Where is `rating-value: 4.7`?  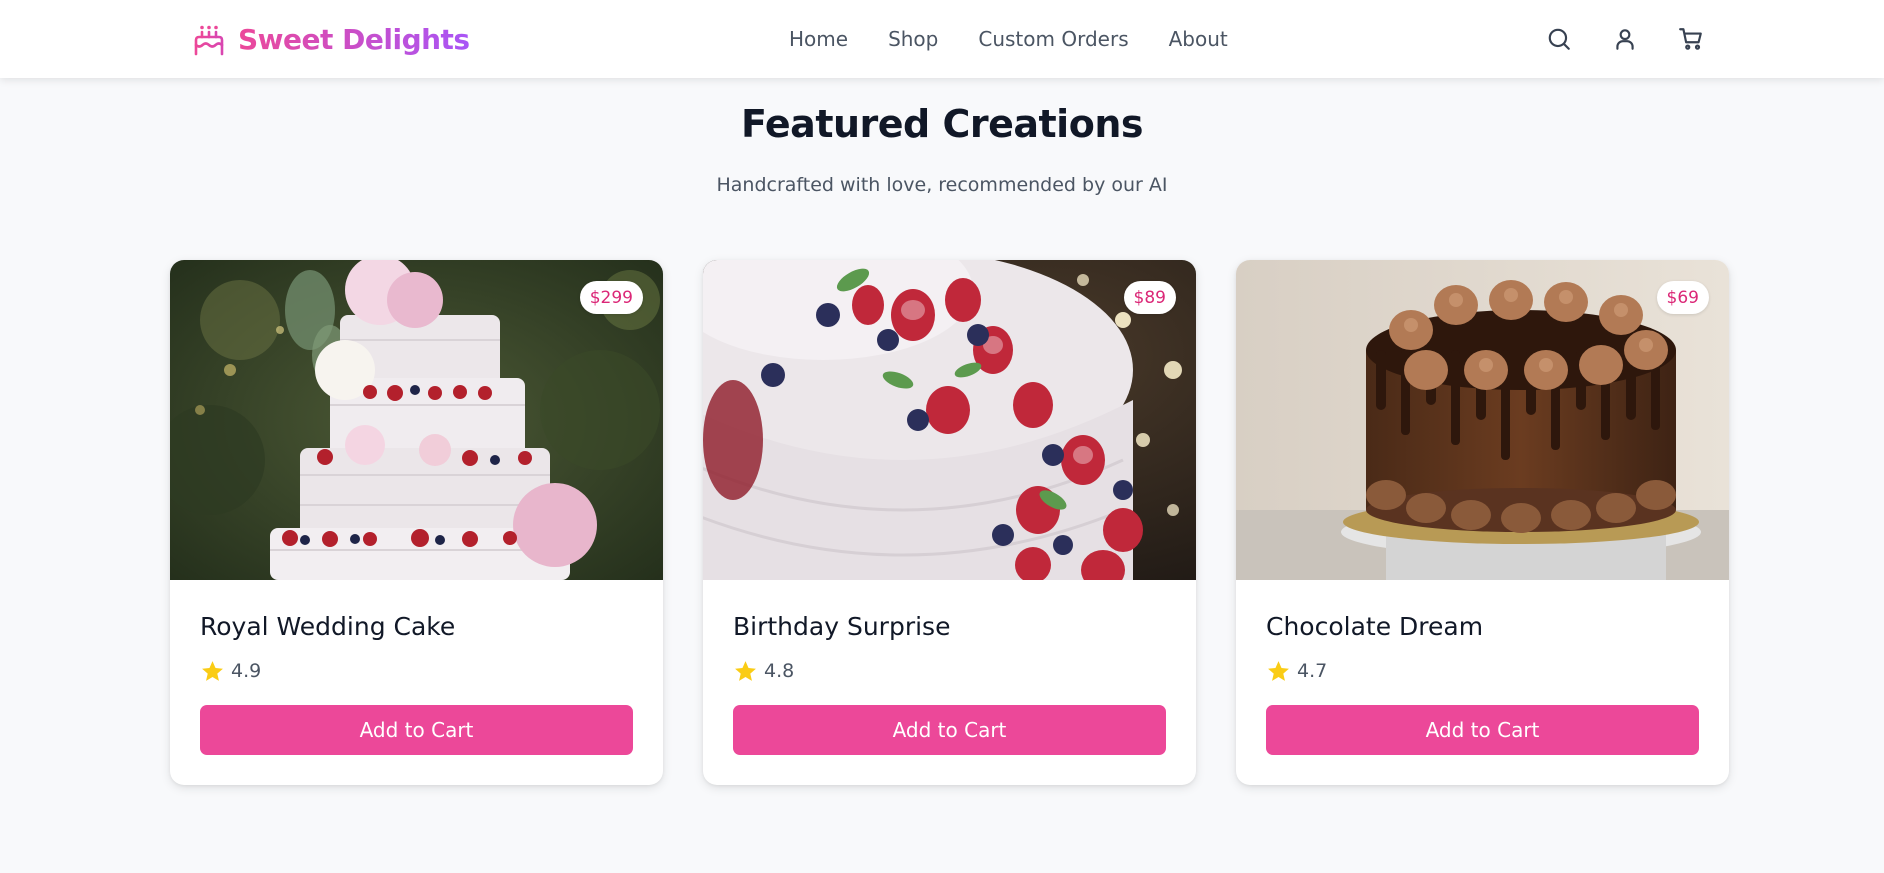 rating-value: 4.7 is located at coordinates (1312, 671).